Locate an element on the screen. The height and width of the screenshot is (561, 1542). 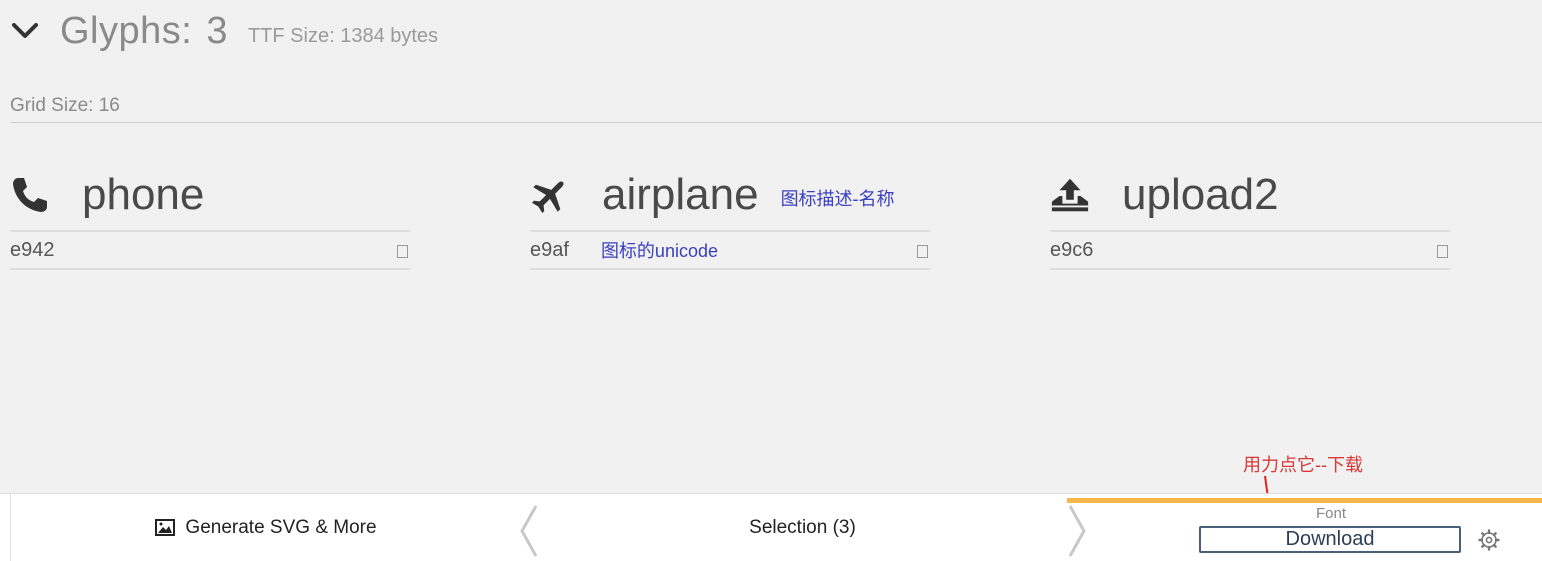
glyph-unicode: e9c6 is located at coordinates (1071, 250).